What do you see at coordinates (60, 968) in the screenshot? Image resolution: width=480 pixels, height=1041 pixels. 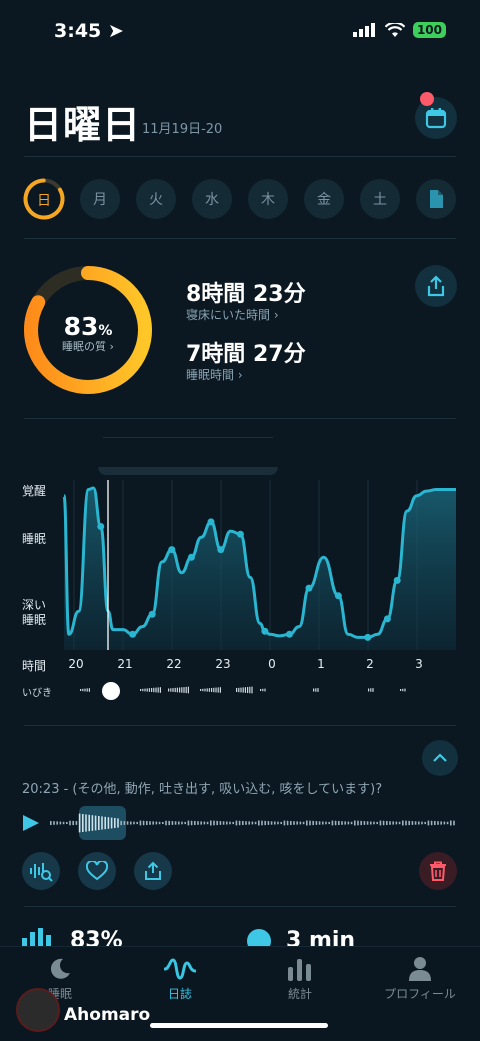 I see `moon-icon` at bounding box center [60, 968].